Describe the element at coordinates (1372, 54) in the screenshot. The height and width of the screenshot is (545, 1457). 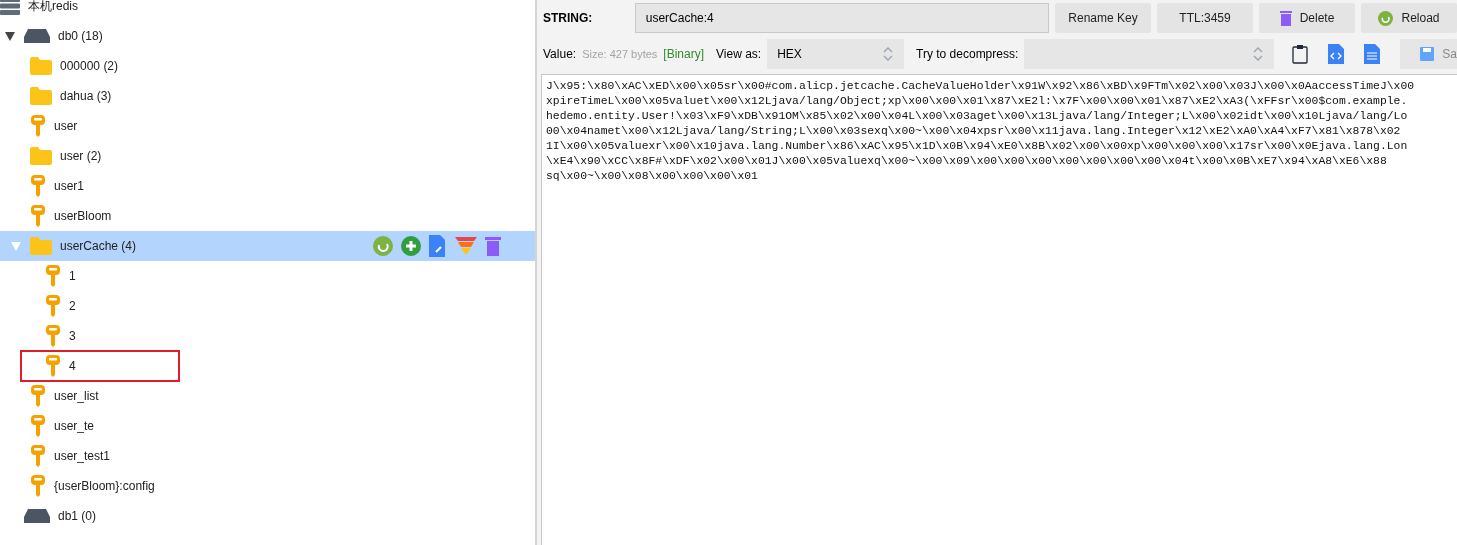
I see `binary-file-icon` at that location.